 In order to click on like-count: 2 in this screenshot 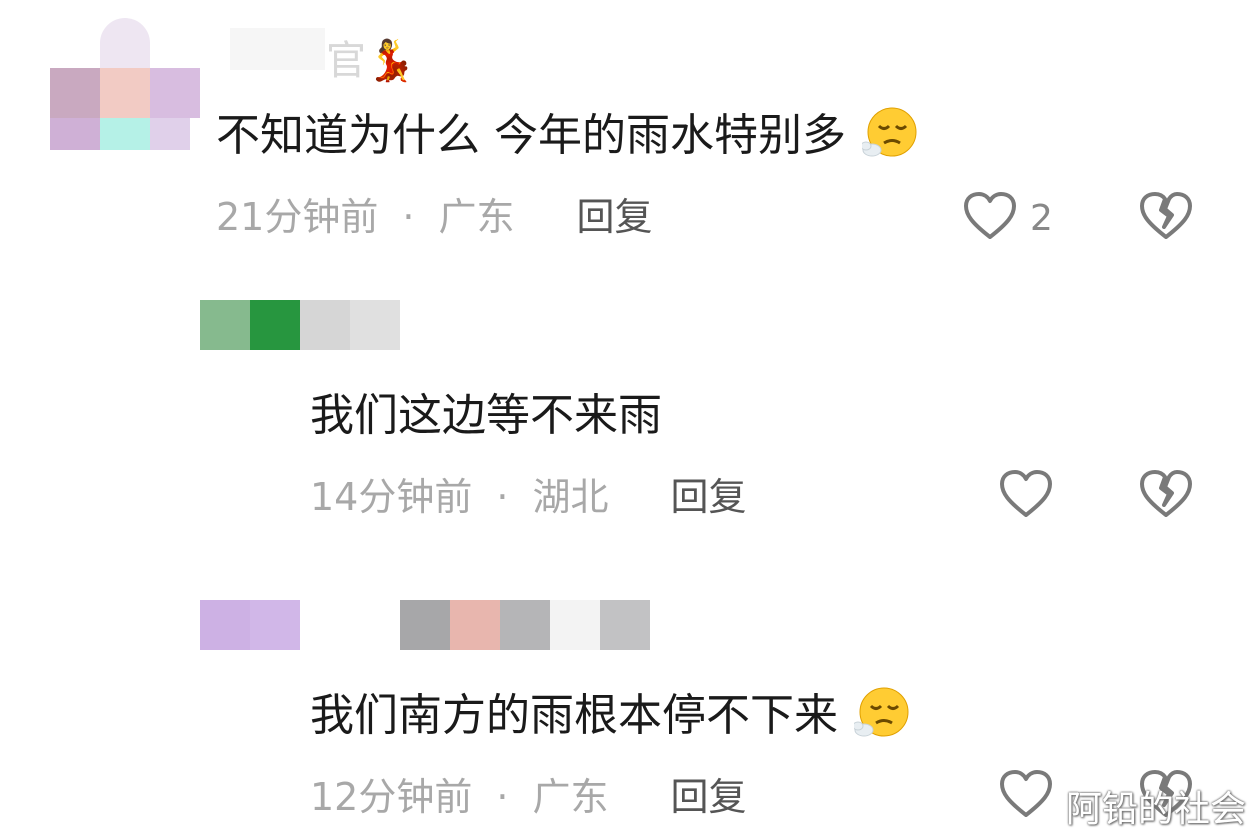, I will do `click(1041, 218)`.